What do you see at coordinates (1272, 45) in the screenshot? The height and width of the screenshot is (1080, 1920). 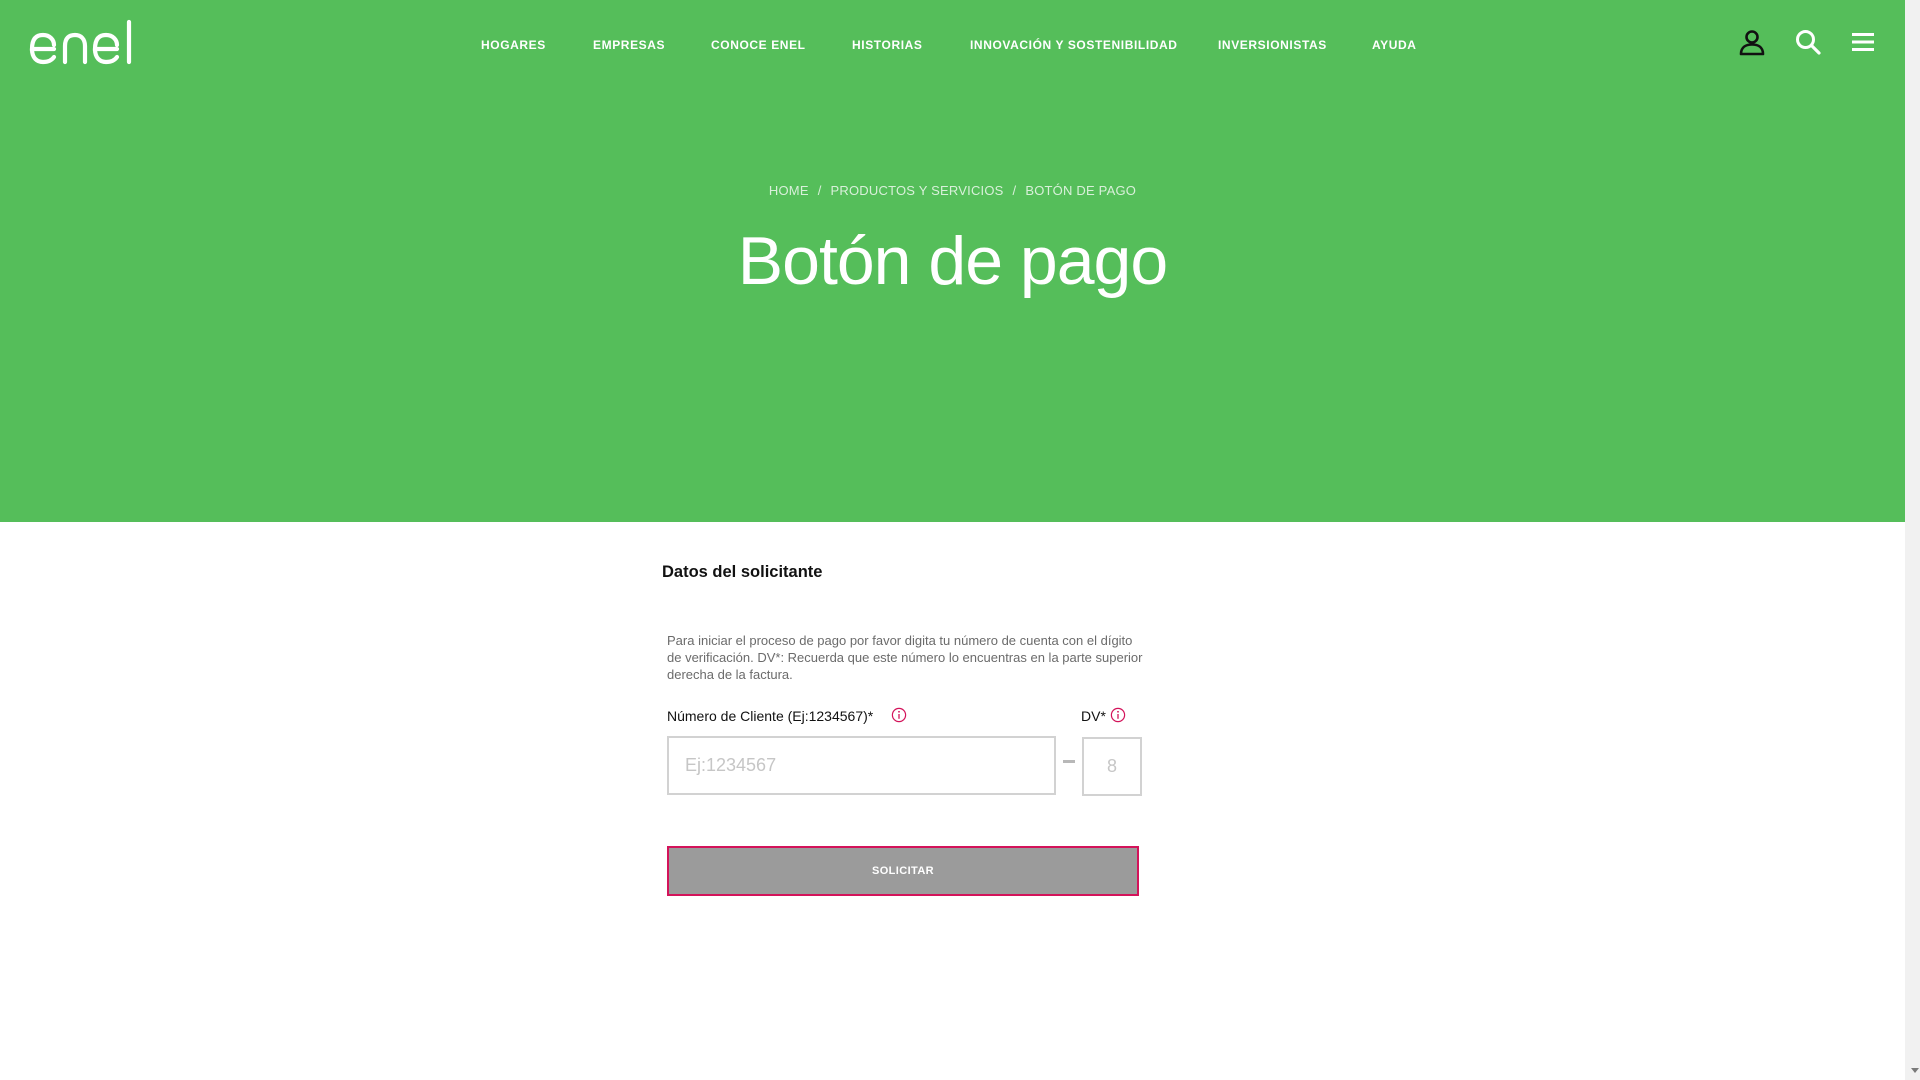 I see `nav-item-inversionistas: INVERSIONISTAS` at bounding box center [1272, 45].